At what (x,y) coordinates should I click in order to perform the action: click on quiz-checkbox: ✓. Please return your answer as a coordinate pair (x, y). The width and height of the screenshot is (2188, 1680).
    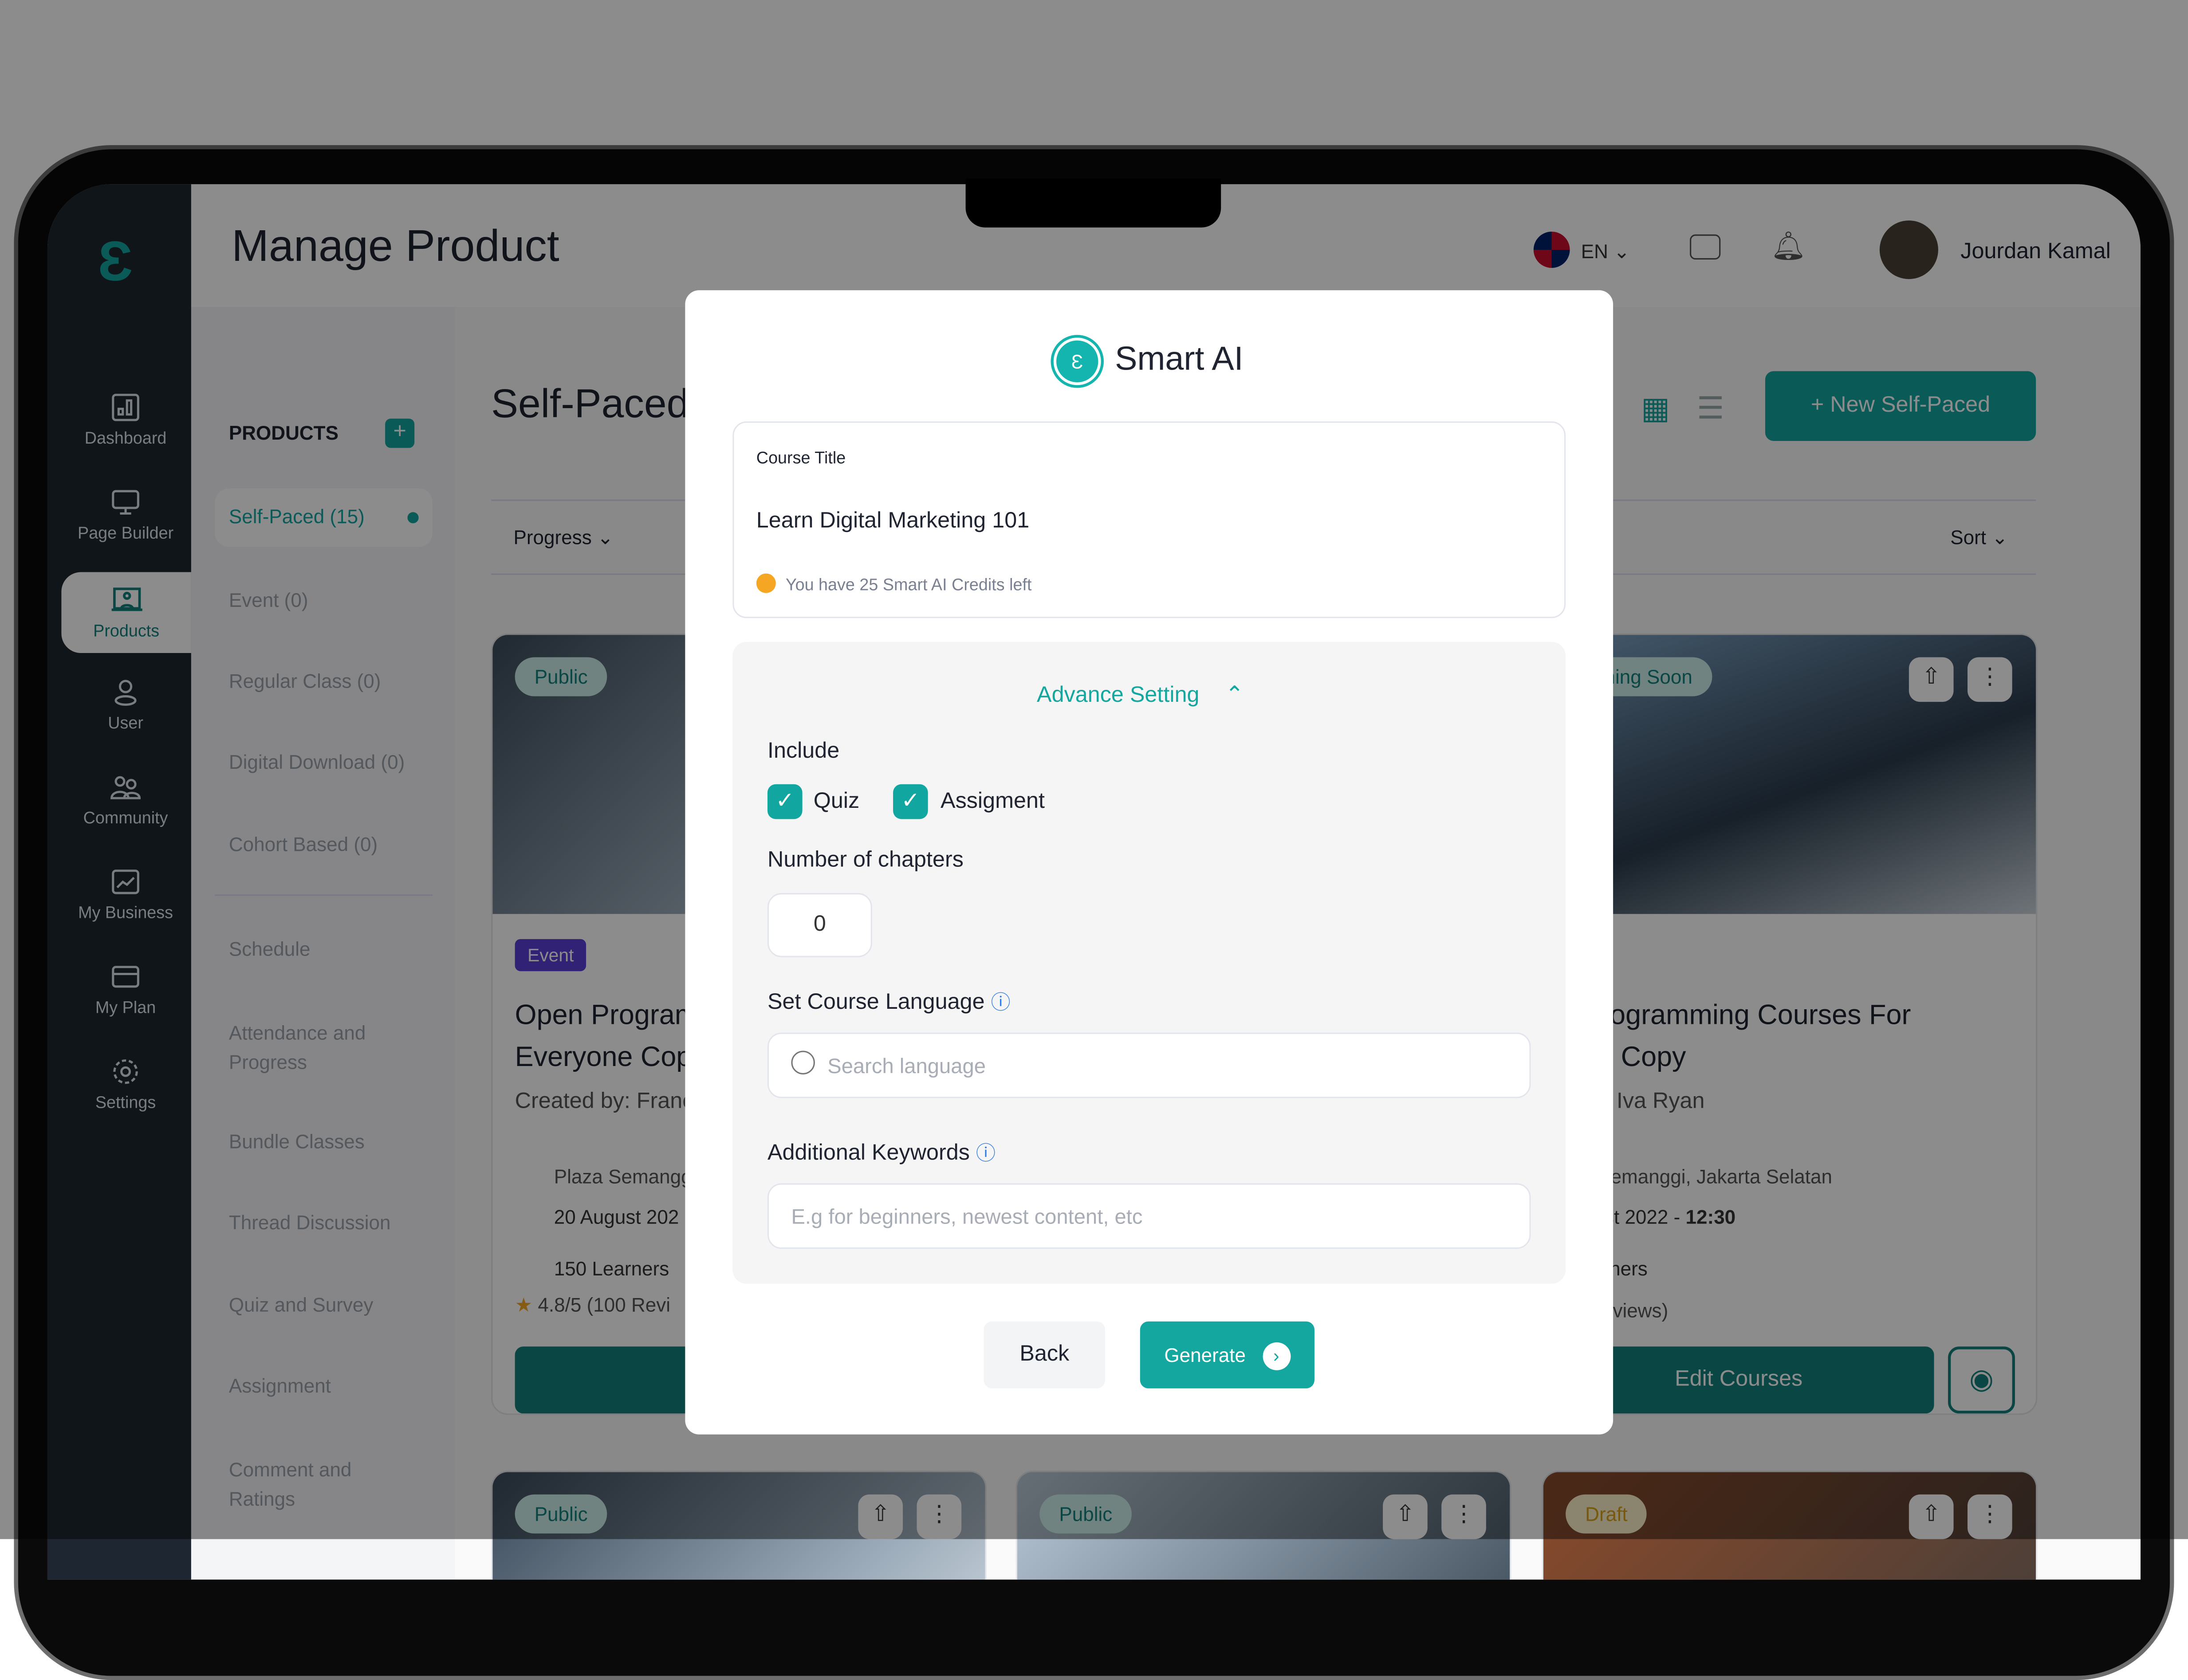
    Looking at the image, I should click on (785, 801).